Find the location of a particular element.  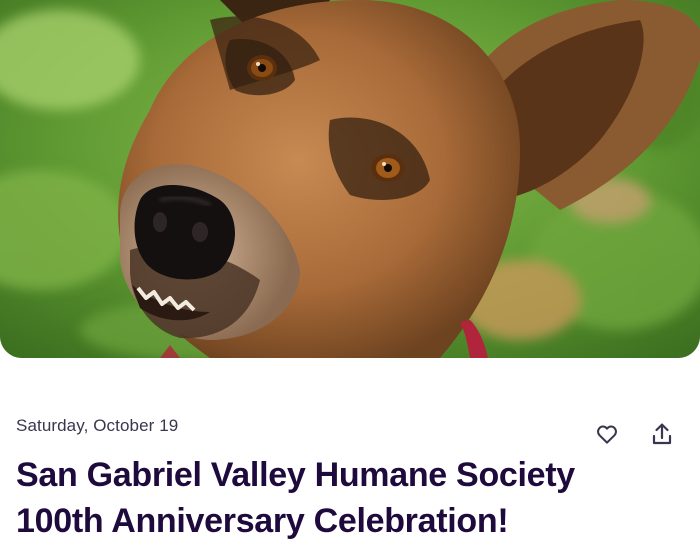

heart-outline-icon is located at coordinates (607, 435).